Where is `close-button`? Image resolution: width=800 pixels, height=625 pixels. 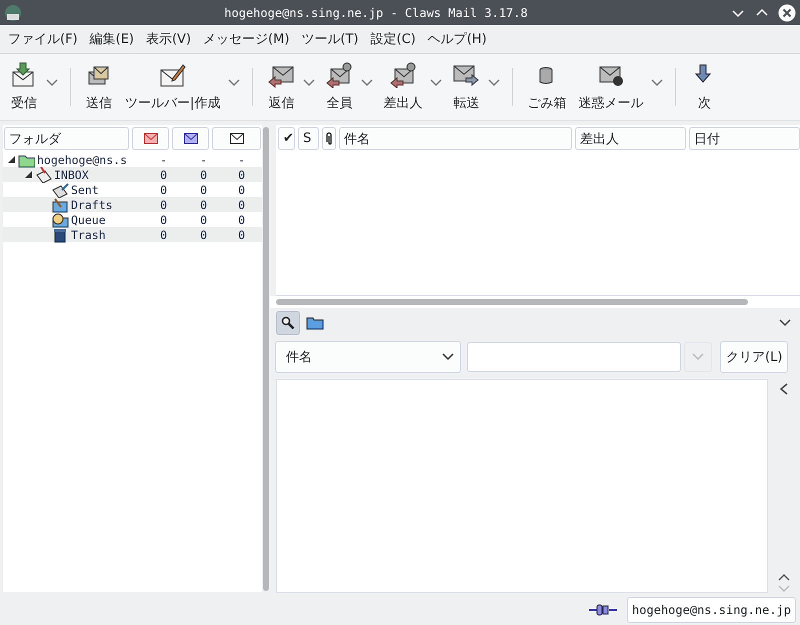 close-button is located at coordinates (787, 13).